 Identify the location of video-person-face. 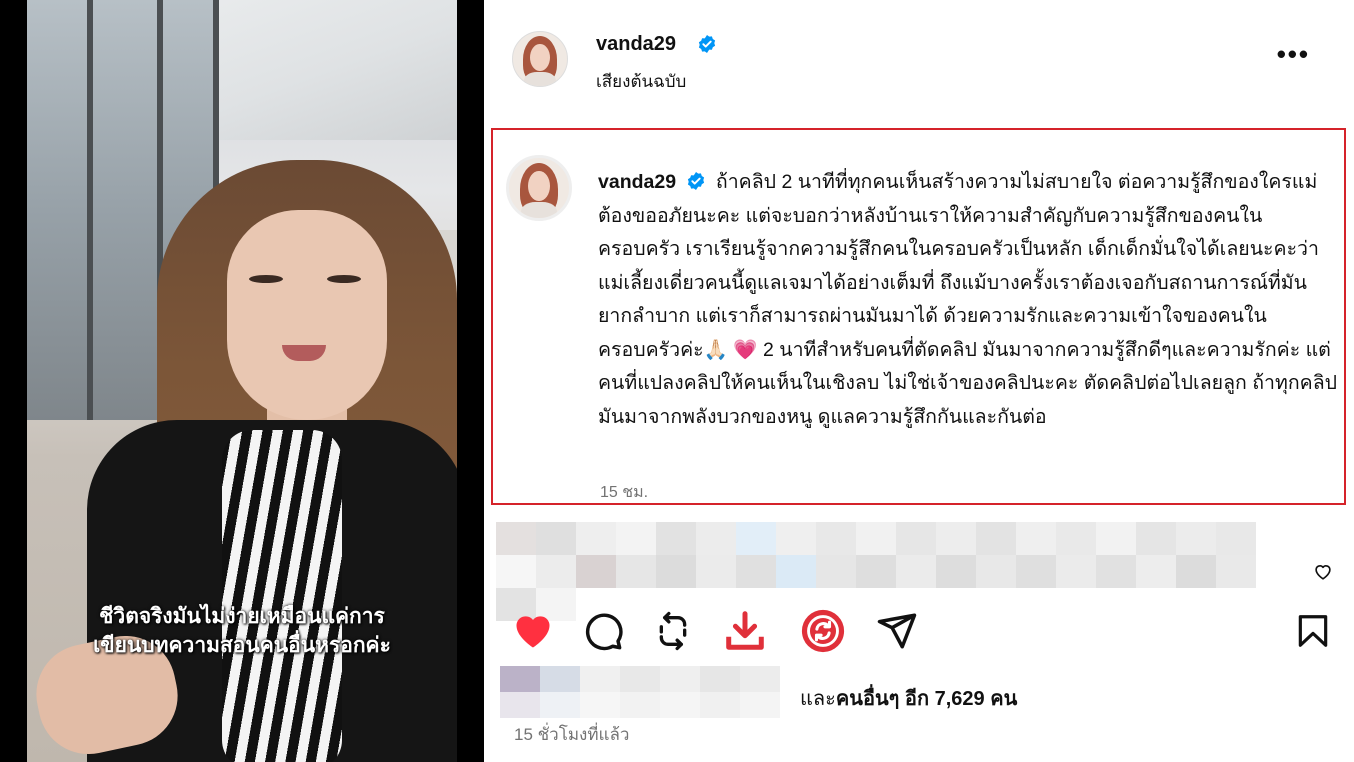
(307, 315).